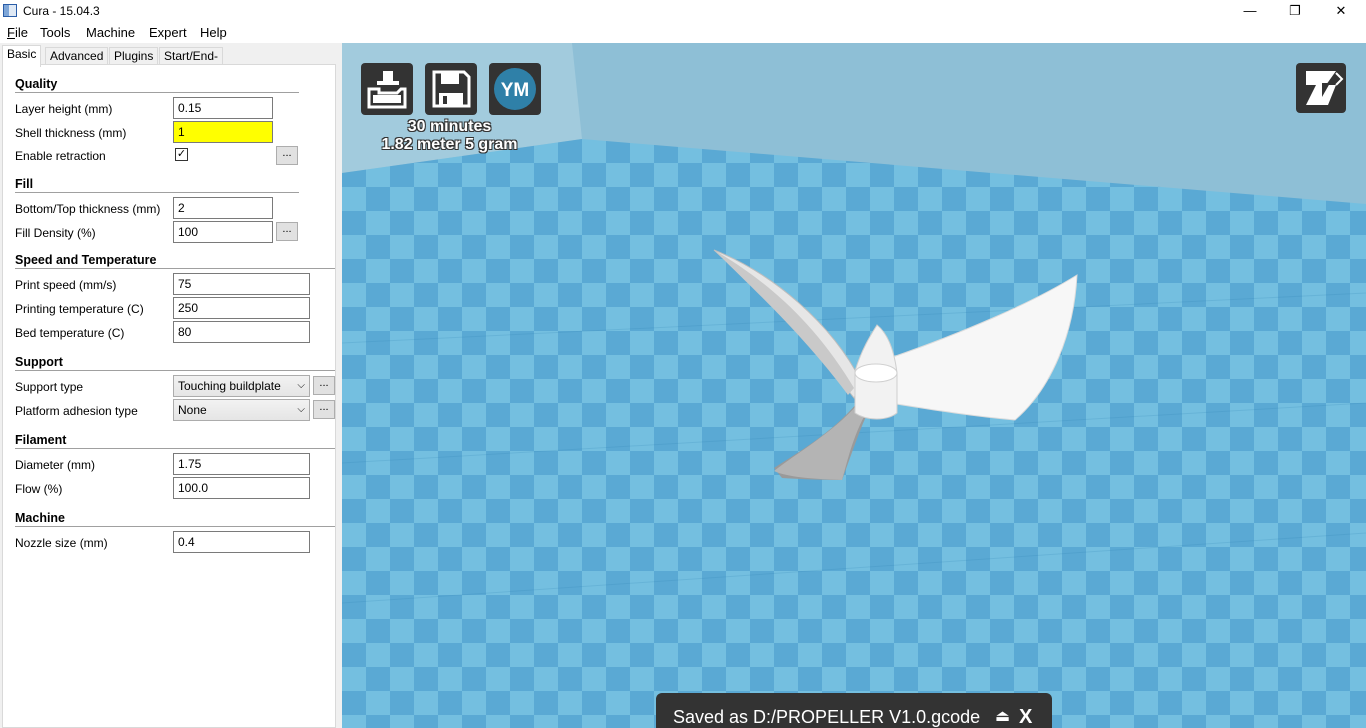 This screenshot has height=728, width=1366. Describe the element at coordinates (86, 260) in the screenshot. I see `section-speed-title: Speed and Temperature` at that location.